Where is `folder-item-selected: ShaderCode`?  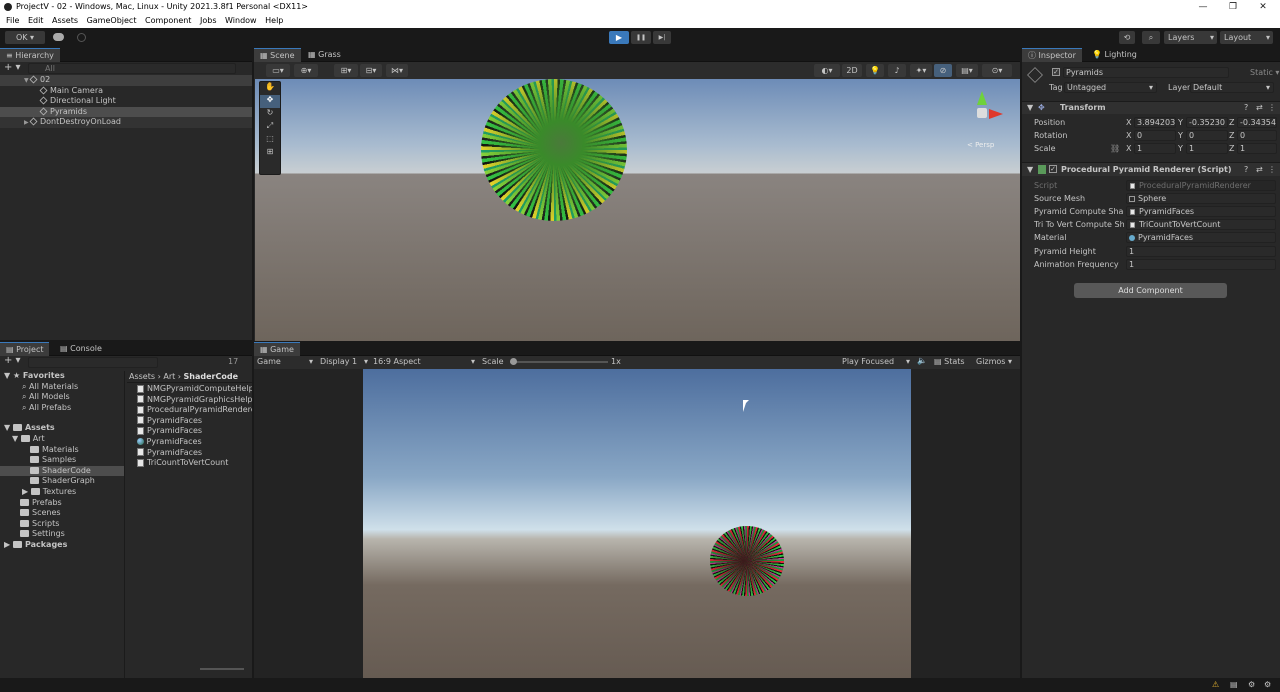
folder-item-selected: ShaderCode is located at coordinates (62, 471).